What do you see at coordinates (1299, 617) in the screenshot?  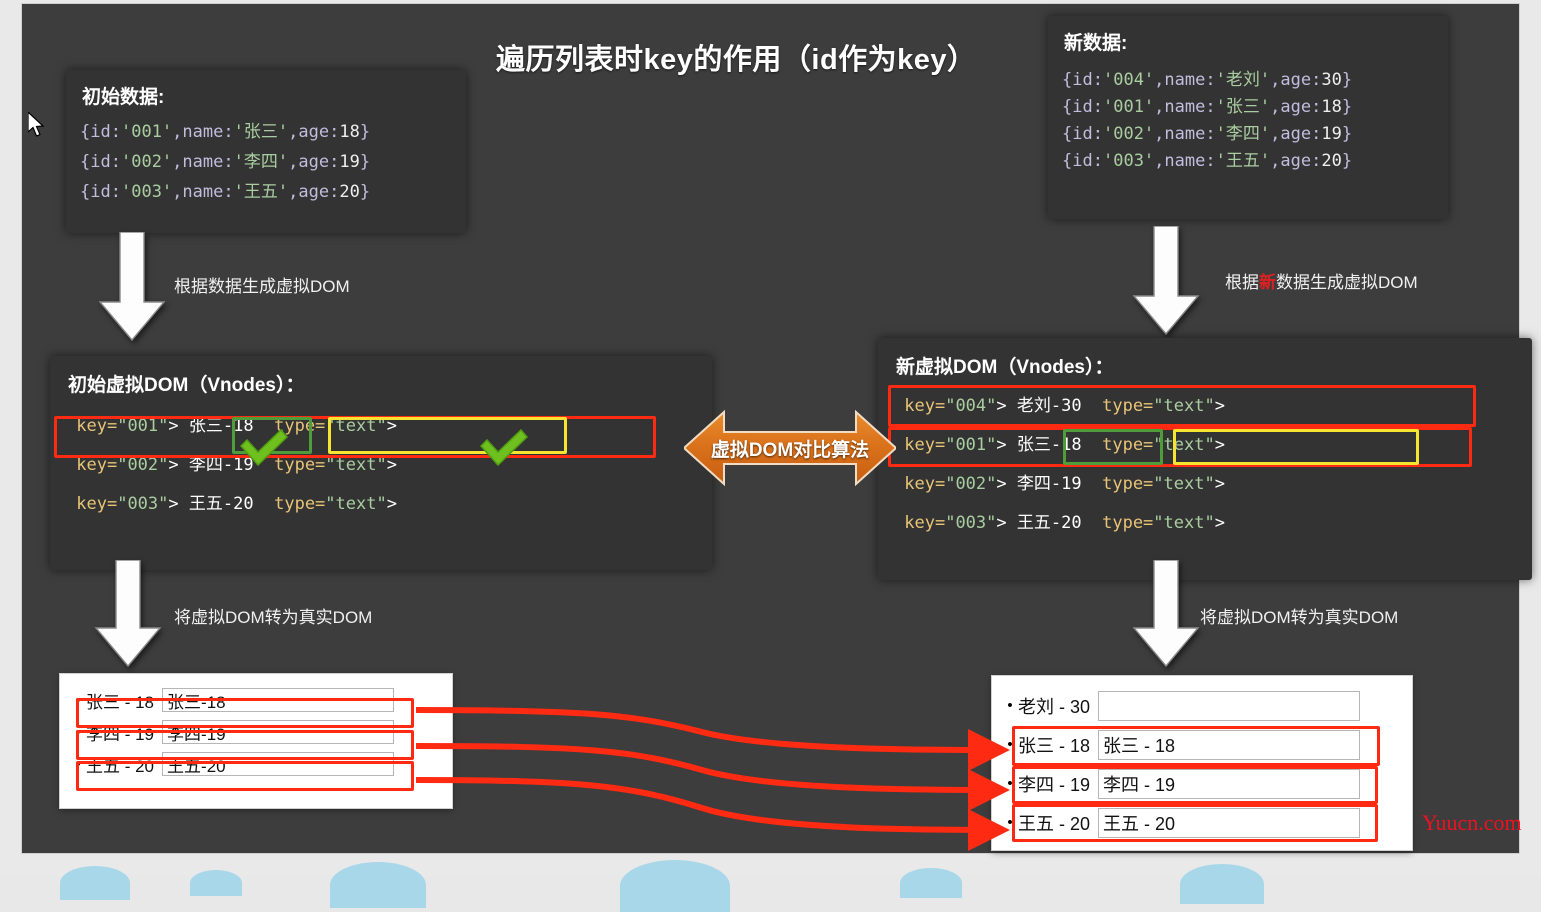 I see `arrow-label-to-real-dom-right: 将虚拟DOM转为真实DOM` at bounding box center [1299, 617].